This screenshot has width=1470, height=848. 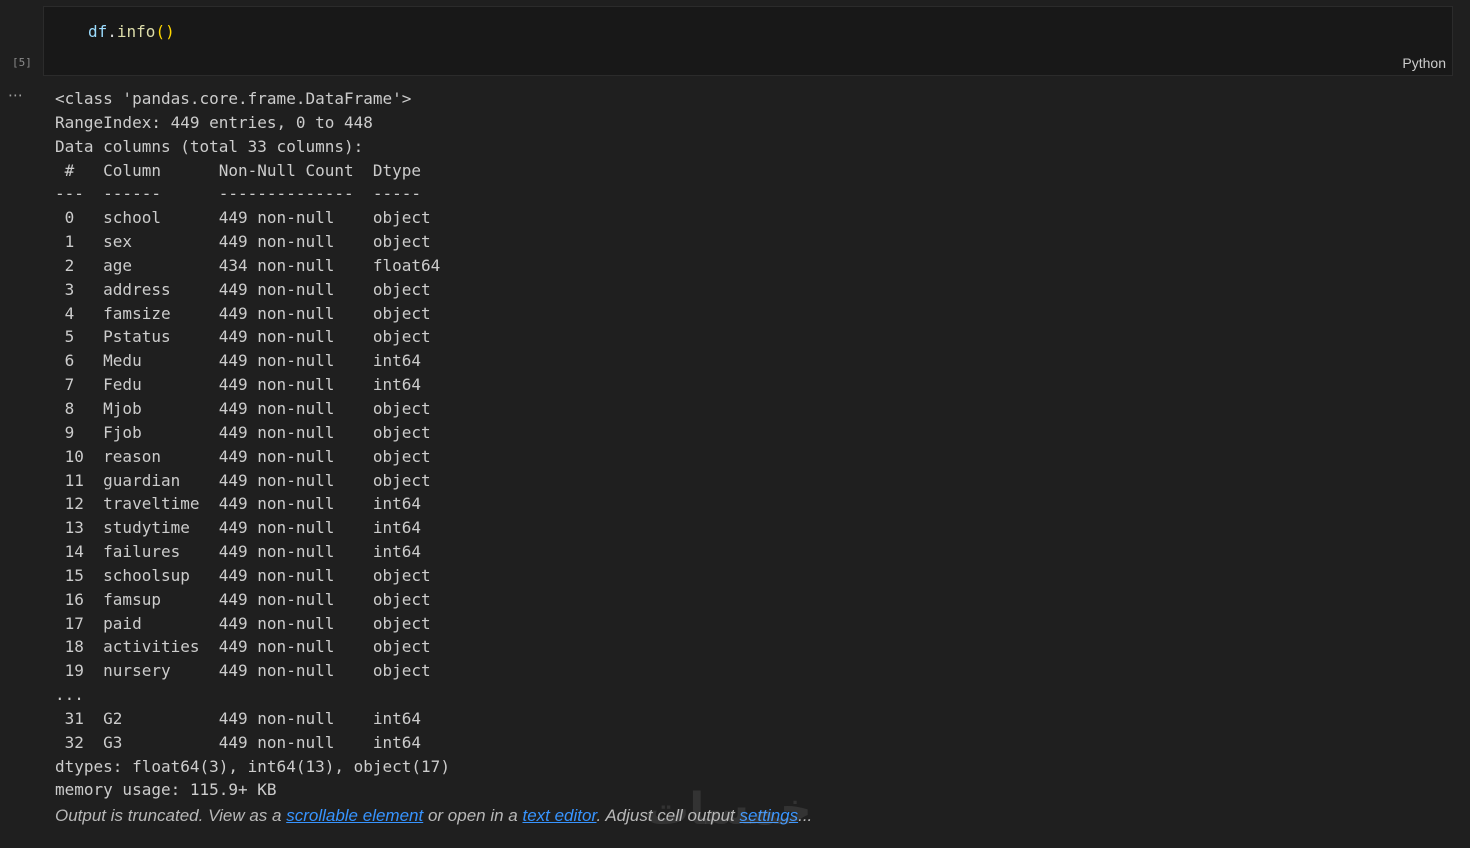 What do you see at coordinates (1424, 63) in the screenshot?
I see `language-selector: Python` at bounding box center [1424, 63].